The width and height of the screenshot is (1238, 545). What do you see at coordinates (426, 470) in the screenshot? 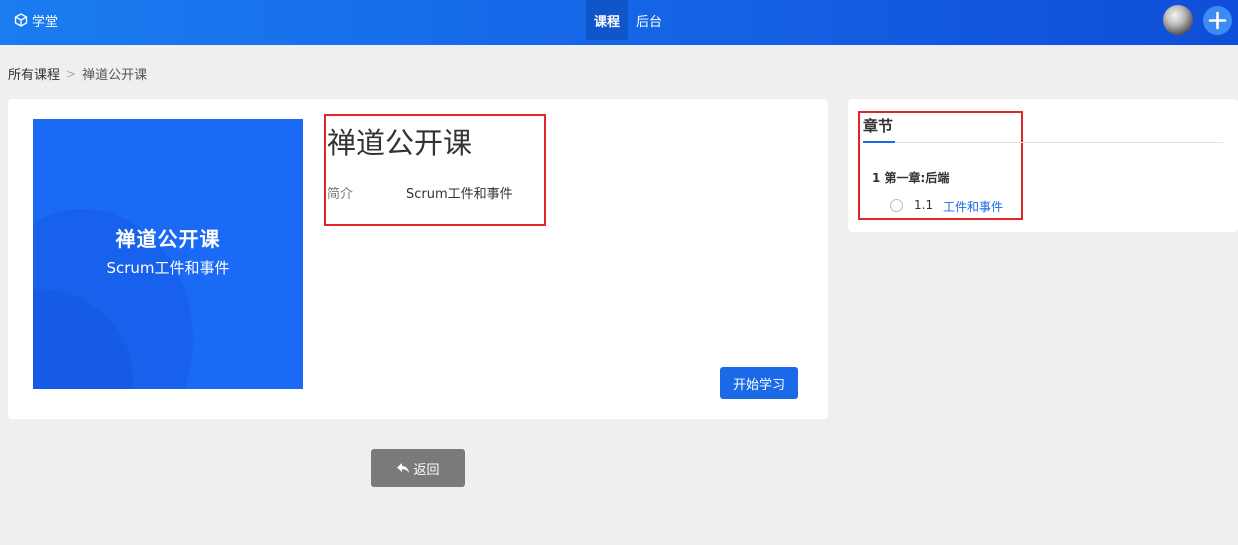
I see `back-button-label: 返回` at bounding box center [426, 470].